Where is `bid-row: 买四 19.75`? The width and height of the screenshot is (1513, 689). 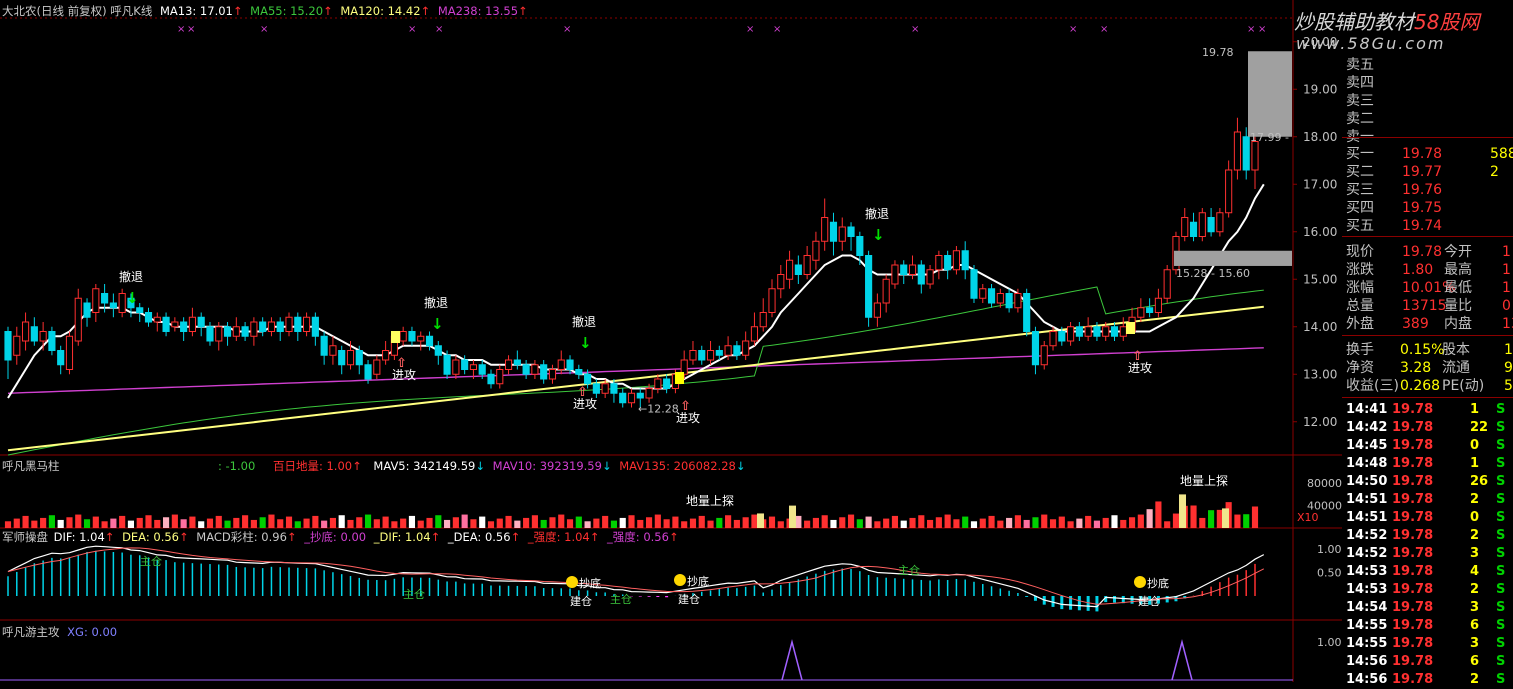 bid-row: 买四 19.75 is located at coordinates (1427, 208).